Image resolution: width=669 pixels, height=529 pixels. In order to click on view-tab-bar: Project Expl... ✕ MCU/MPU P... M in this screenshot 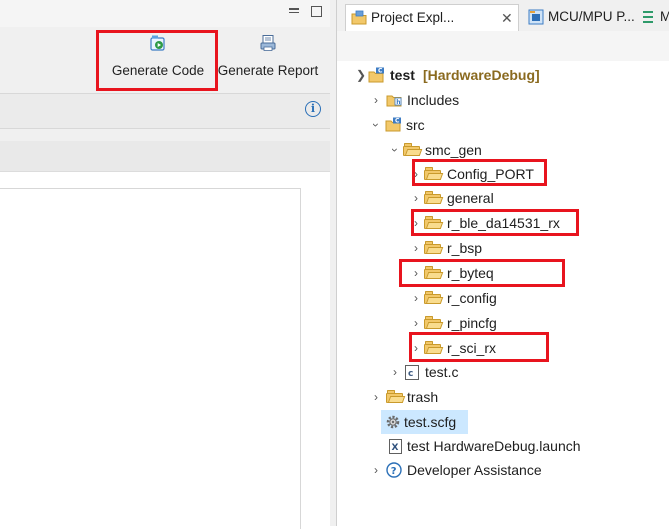, I will do `click(503, 16)`.